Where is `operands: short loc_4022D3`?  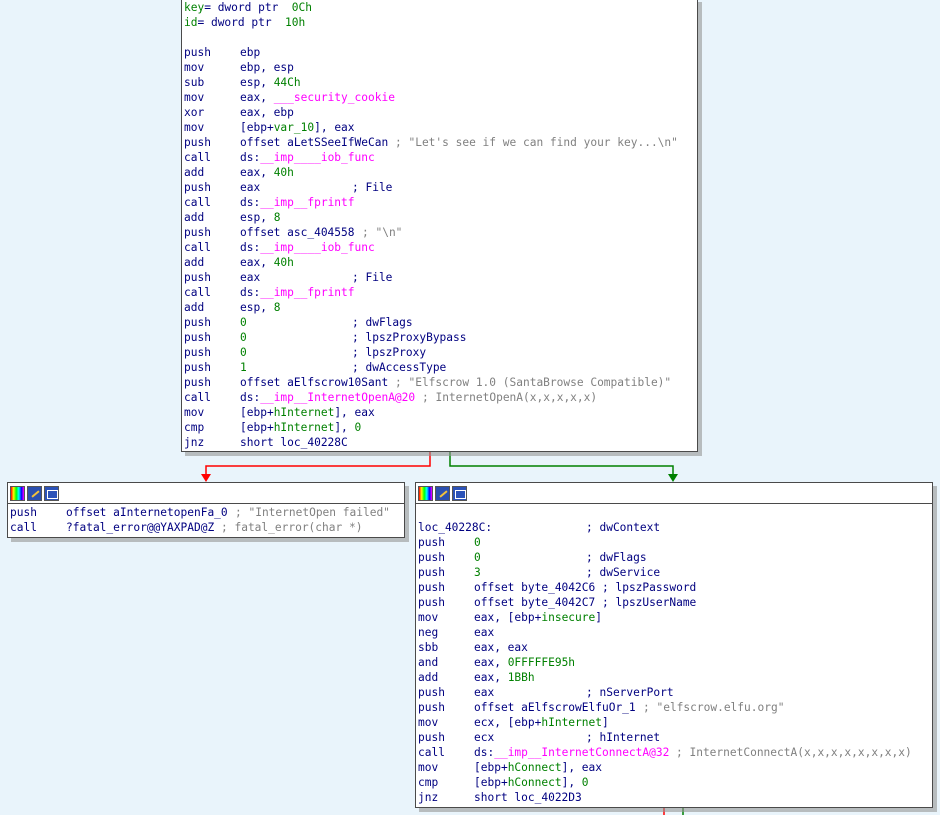
operands: short loc_4022D3 is located at coordinates (528, 797).